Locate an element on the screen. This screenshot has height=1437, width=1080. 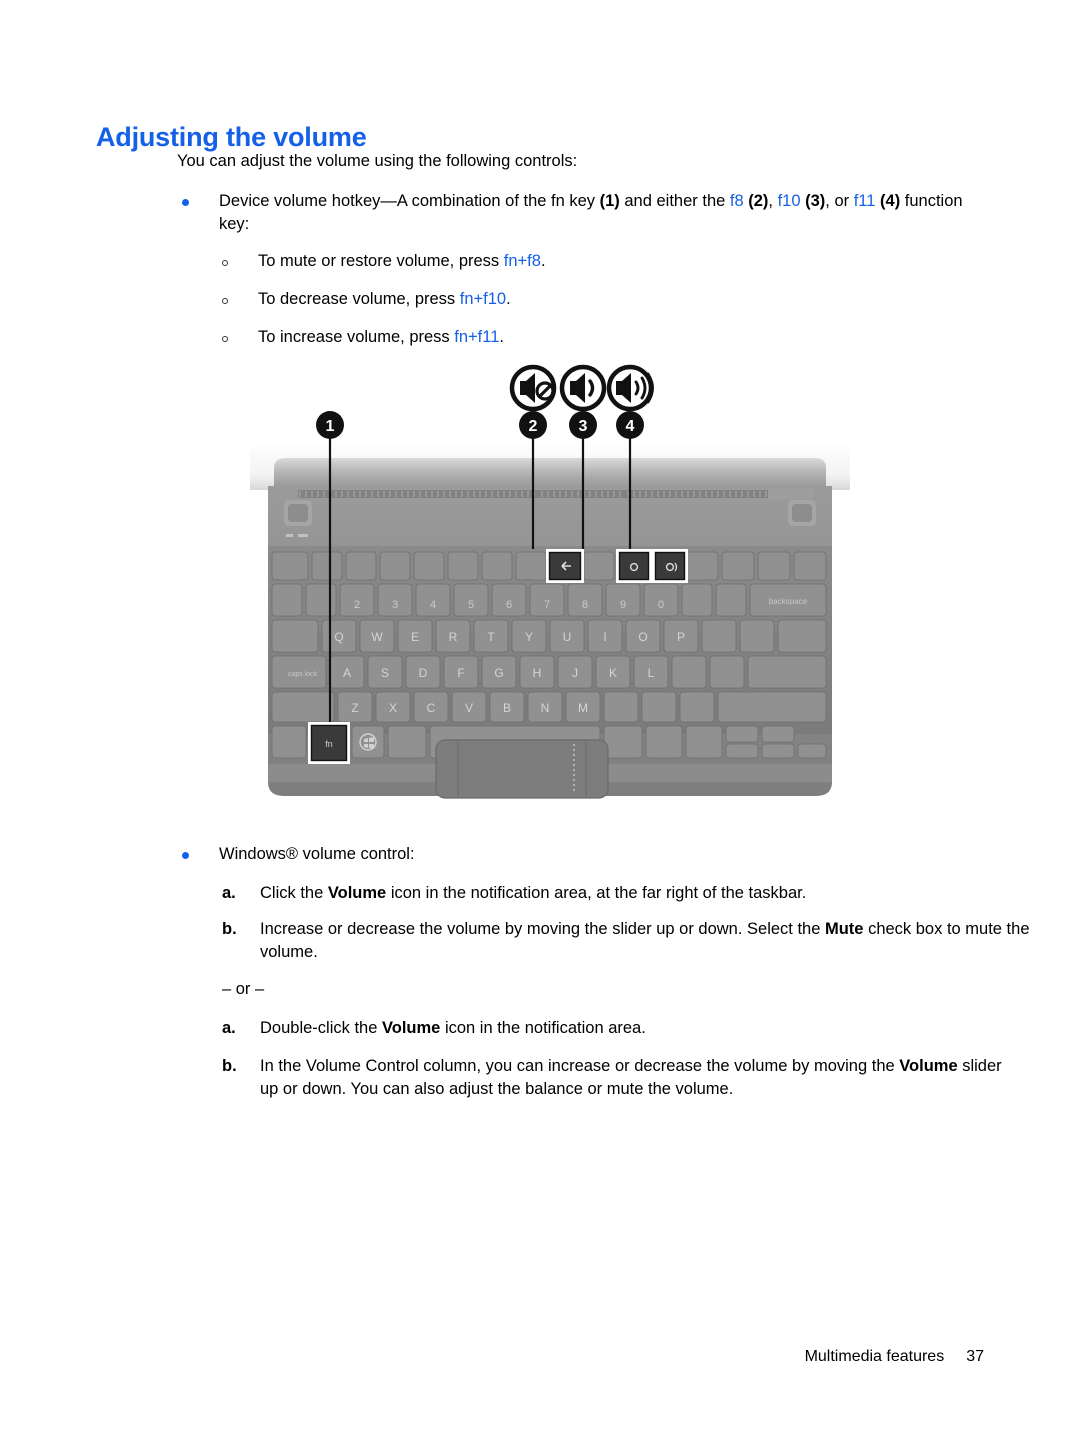
callout-1: 1 is located at coordinates (330, 425).